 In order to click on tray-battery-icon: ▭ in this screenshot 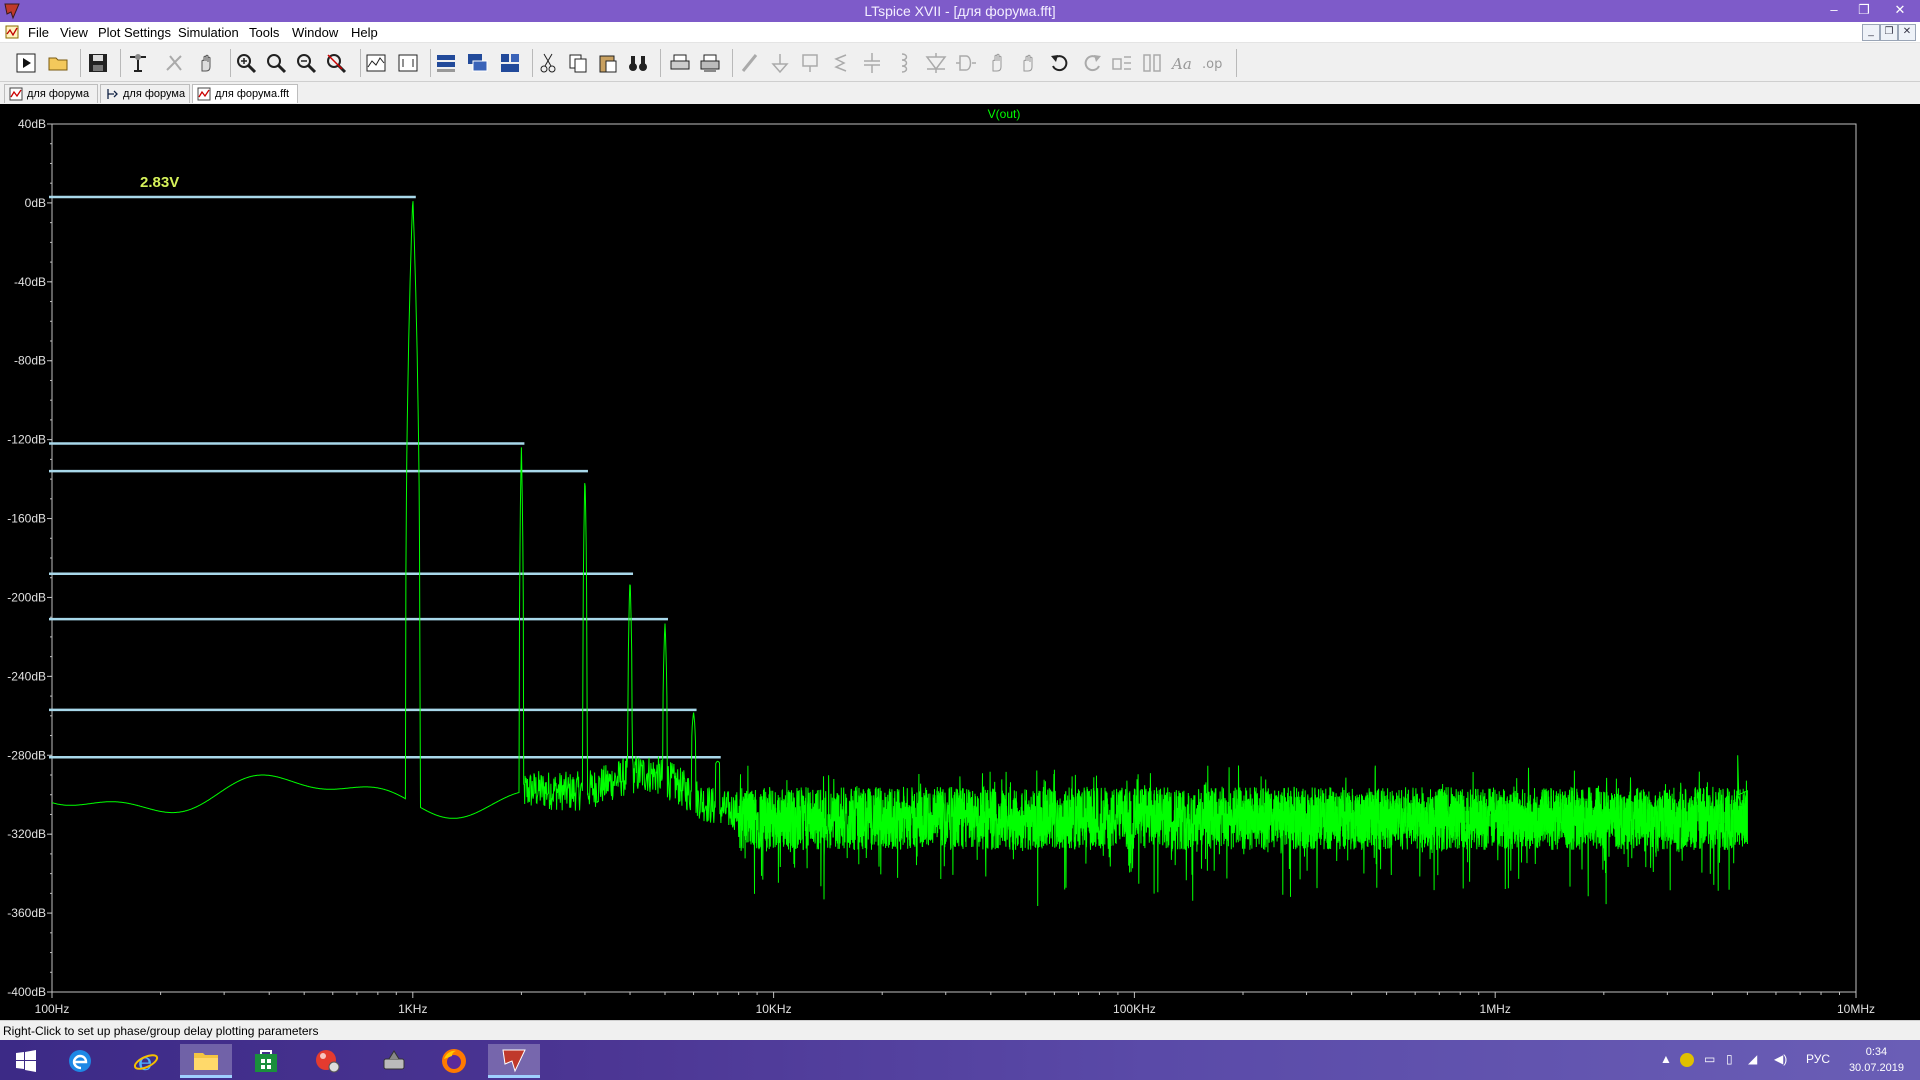, I will do `click(1709, 1059)`.